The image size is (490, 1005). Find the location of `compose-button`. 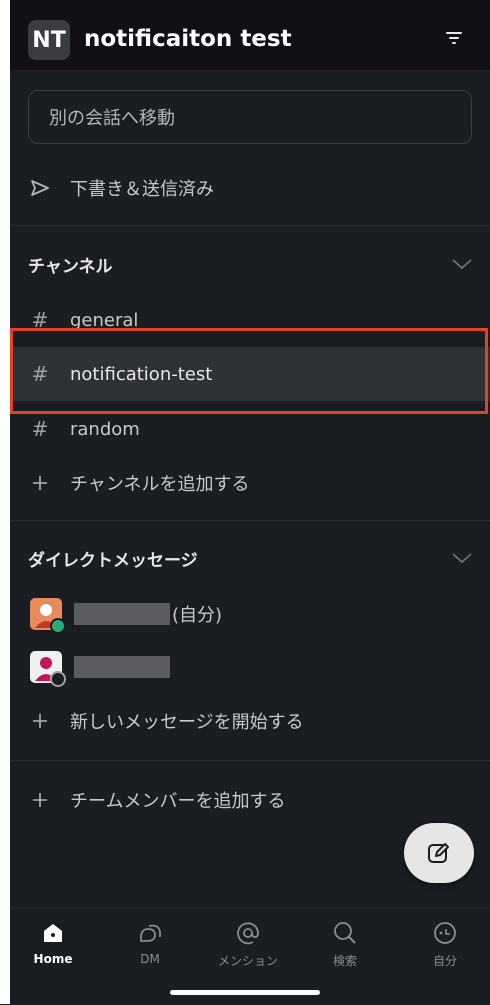

compose-button is located at coordinates (439, 853).